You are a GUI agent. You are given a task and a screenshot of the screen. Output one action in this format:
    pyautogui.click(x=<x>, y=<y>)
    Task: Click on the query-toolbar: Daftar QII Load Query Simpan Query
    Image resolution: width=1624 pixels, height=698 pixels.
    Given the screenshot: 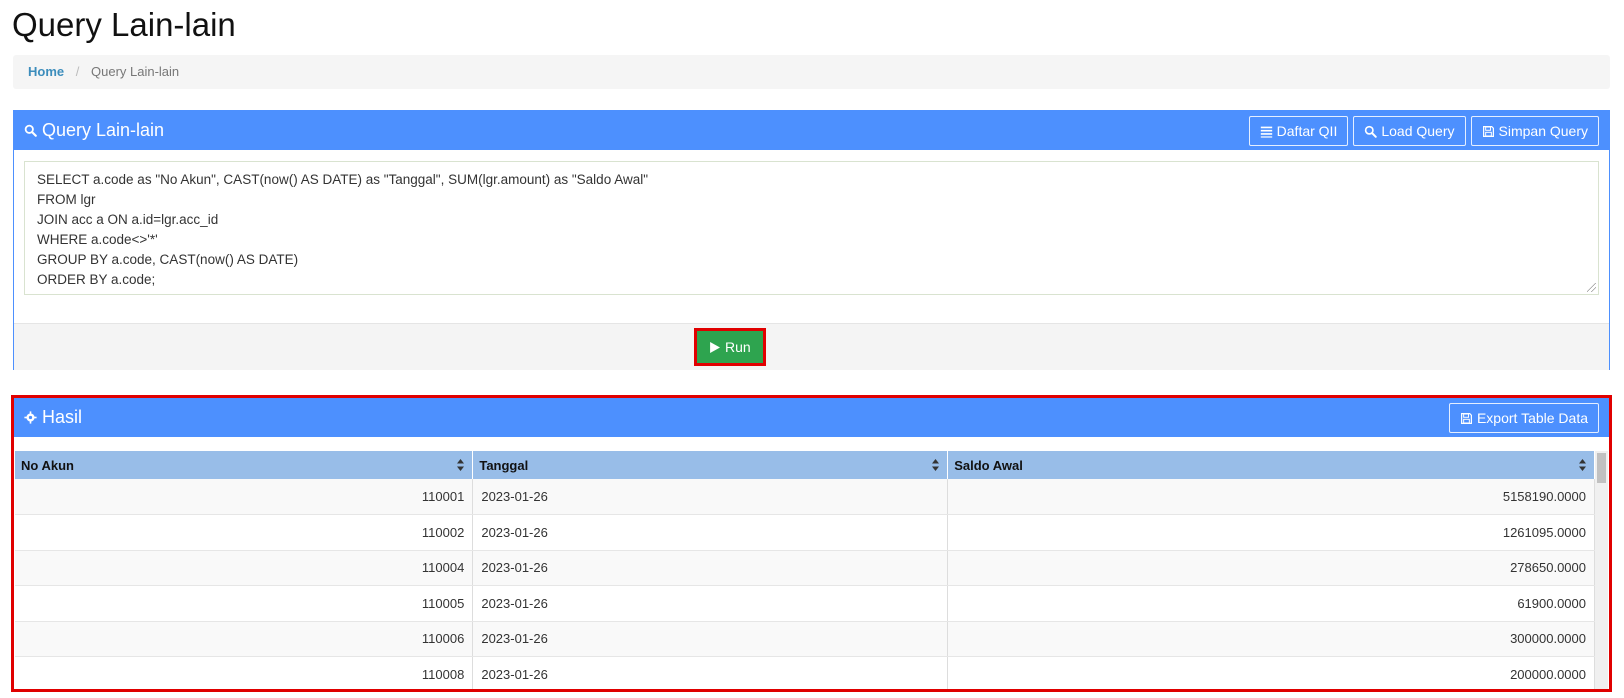 What is the action you would take?
    pyautogui.click(x=1423, y=131)
    